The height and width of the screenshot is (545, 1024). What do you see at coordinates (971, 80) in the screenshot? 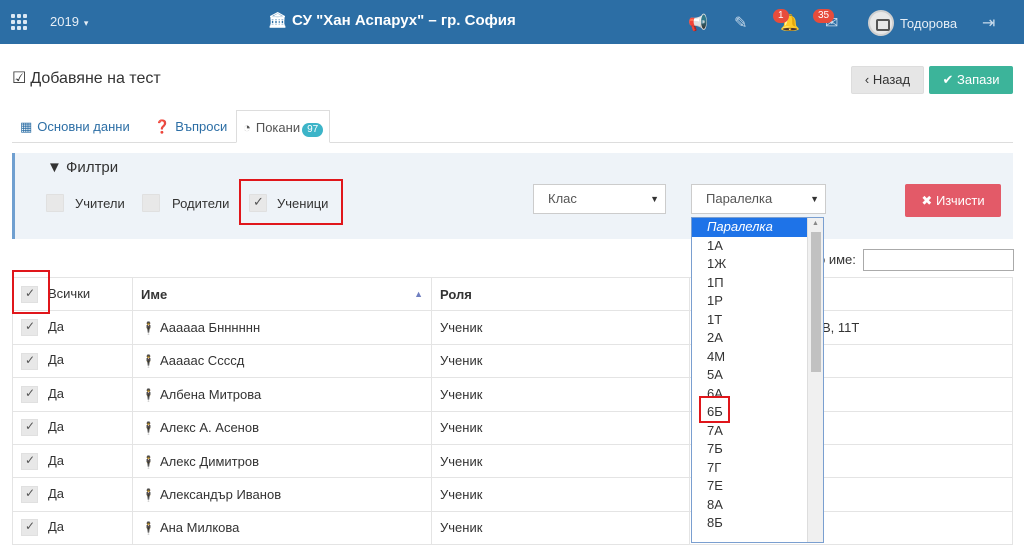
I see `save-button: ✔ Запази` at bounding box center [971, 80].